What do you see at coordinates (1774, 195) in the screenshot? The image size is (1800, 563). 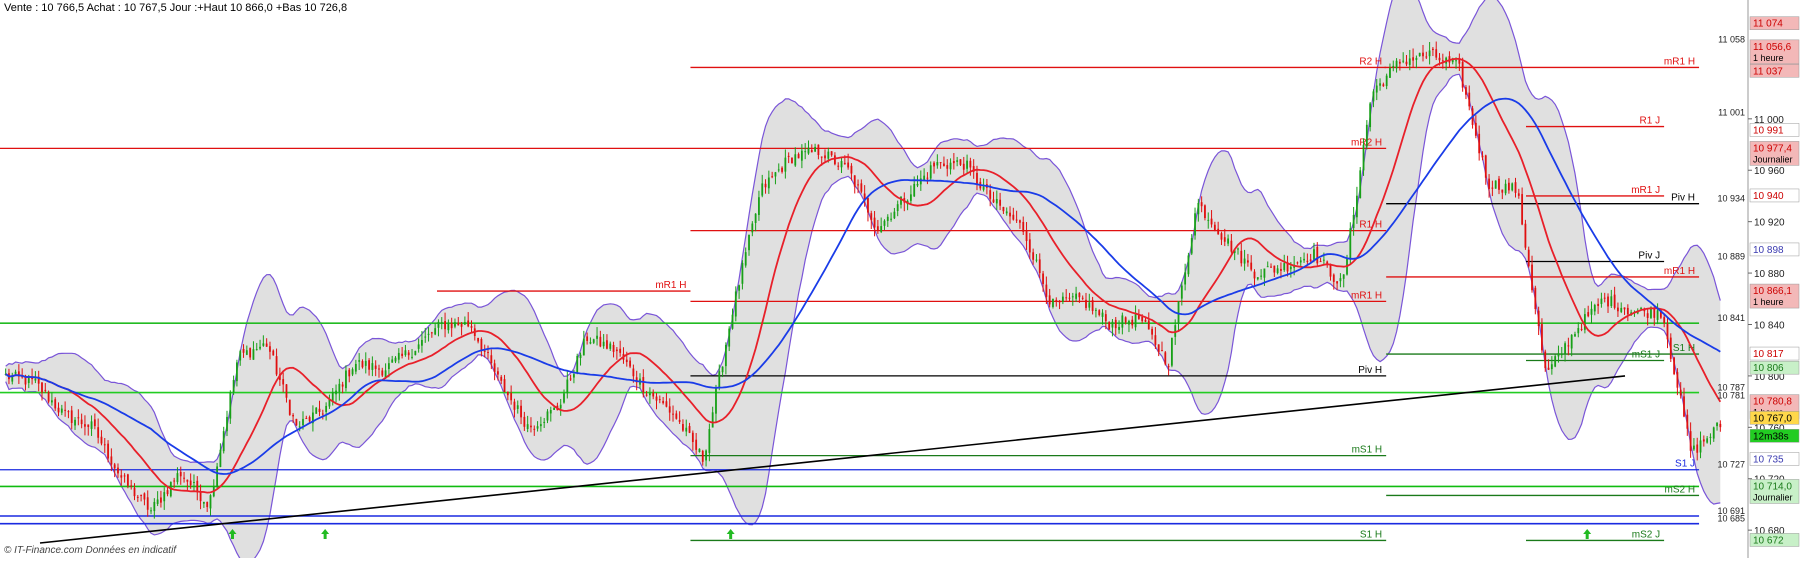 I see `axis-price-tag: 10 940` at bounding box center [1774, 195].